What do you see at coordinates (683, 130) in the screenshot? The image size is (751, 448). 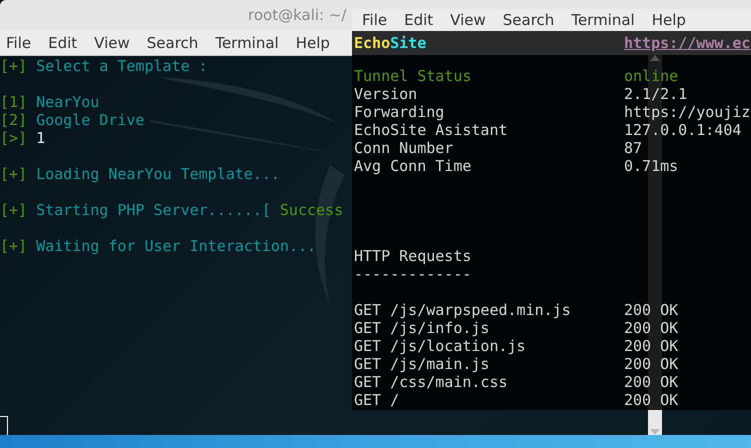 I see `stat-value: 127.0.0.1:404` at bounding box center [683, 130].